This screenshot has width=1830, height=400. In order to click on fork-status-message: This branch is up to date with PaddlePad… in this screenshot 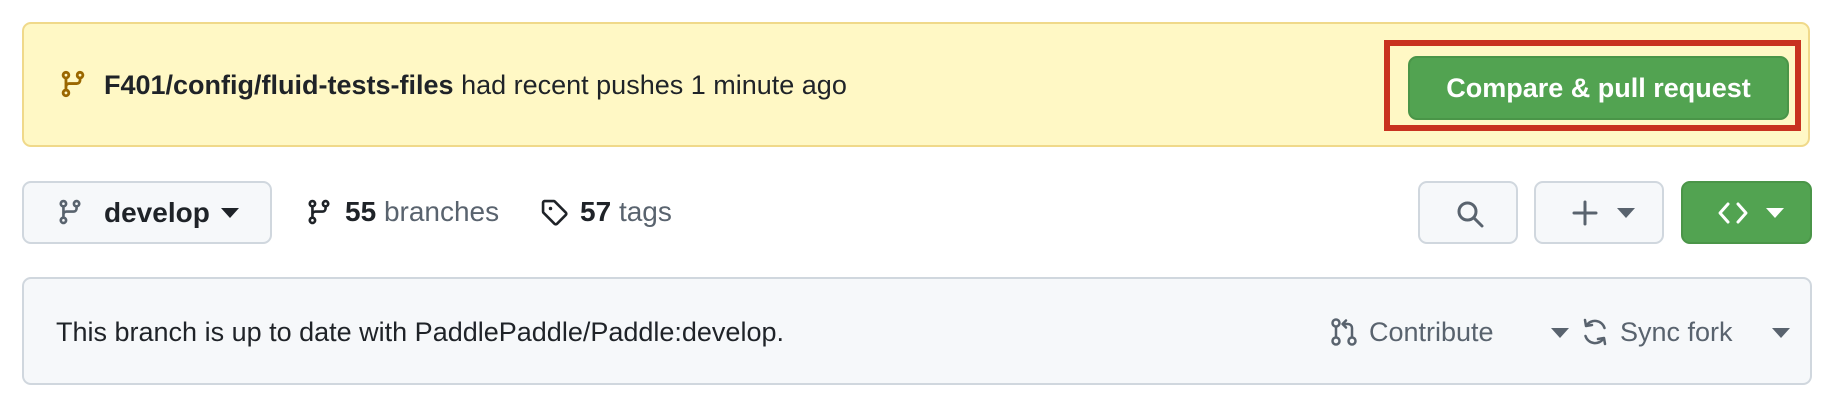, I will do `click(420, 332)`.